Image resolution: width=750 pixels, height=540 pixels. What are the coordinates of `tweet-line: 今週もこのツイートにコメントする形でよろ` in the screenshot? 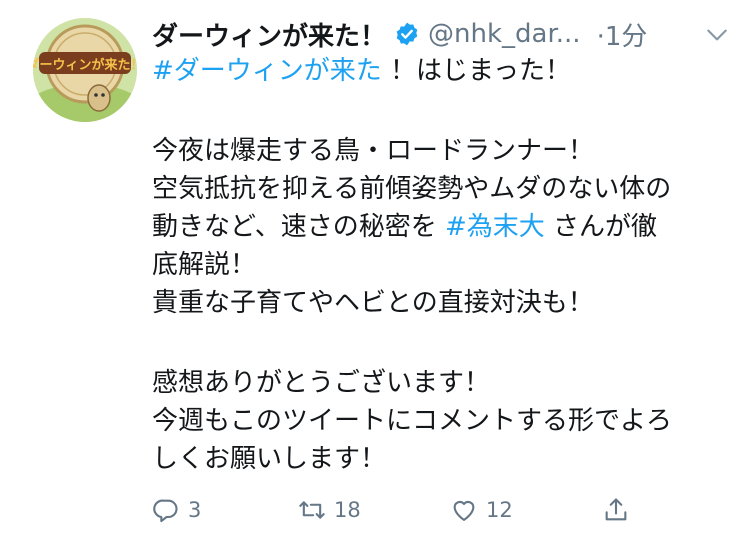 It's located at (412, 421).